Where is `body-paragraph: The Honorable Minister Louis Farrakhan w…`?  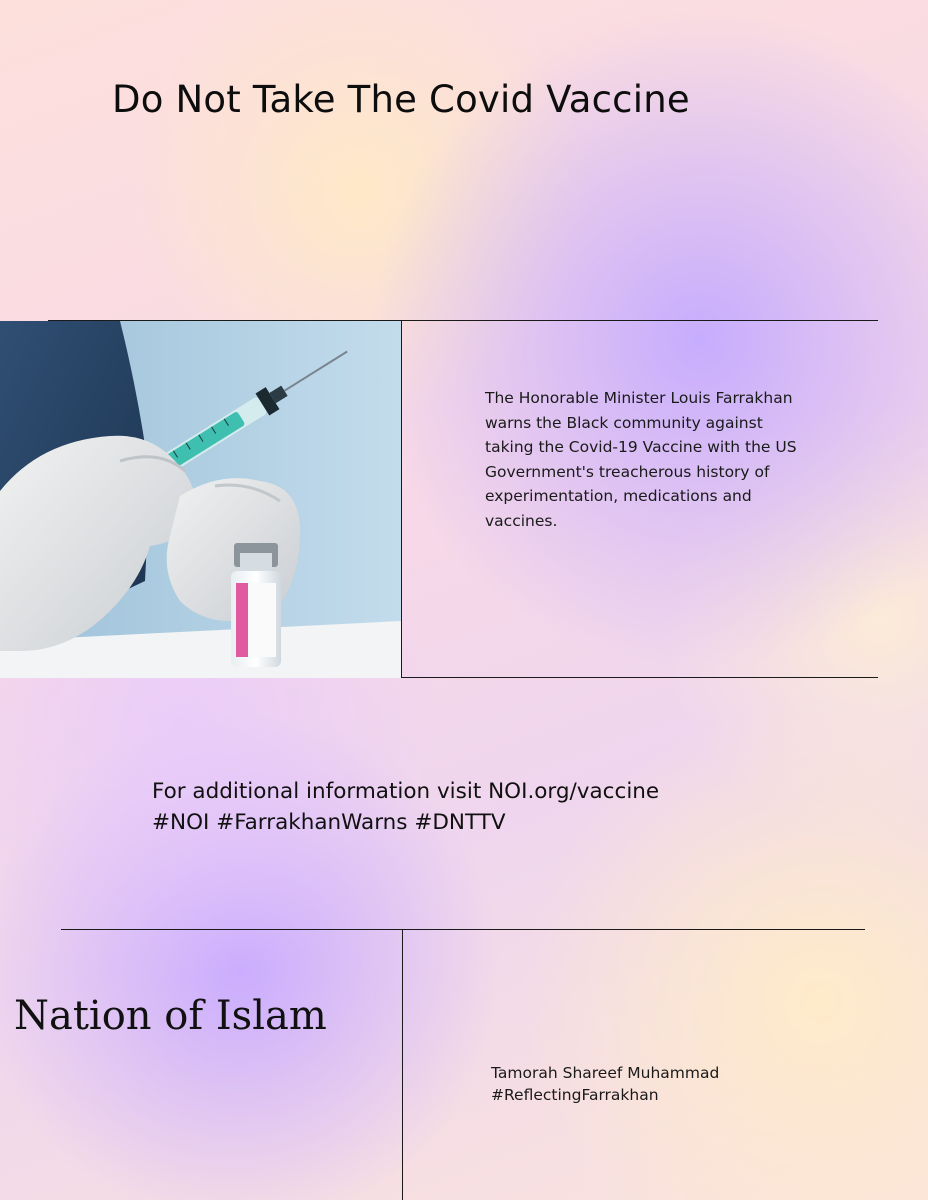 body-paragraph: The Honorable Minister Louis Farrakhan w… is located at coordinates (641, 459).